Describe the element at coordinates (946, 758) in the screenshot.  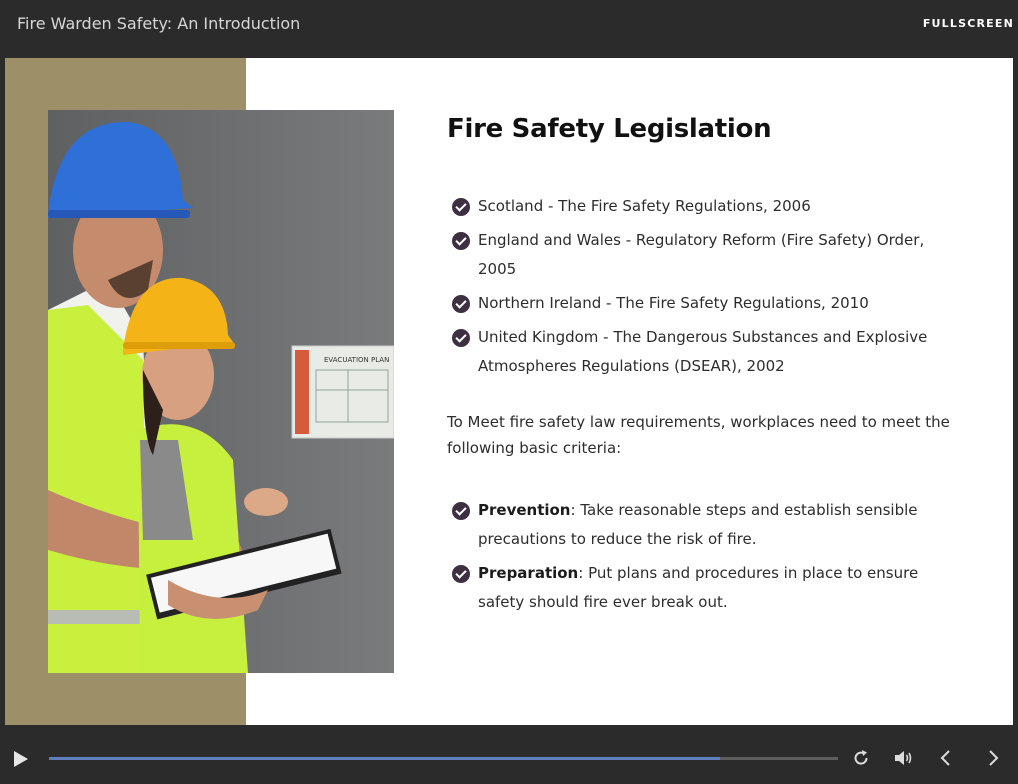
I see `chevron-left-icon` at that location.